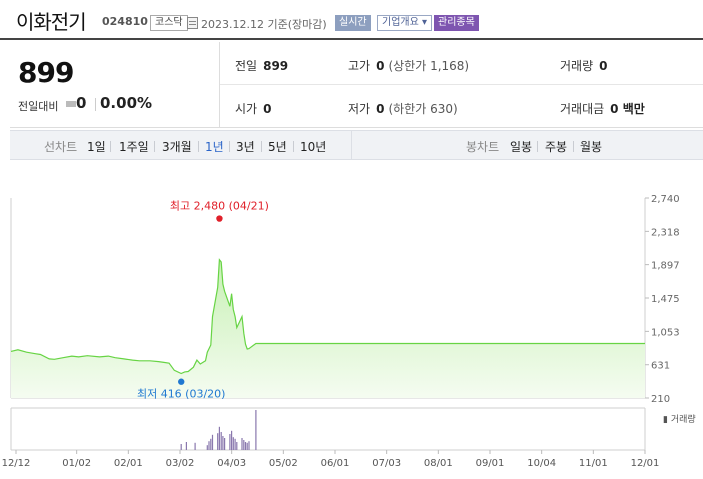 This screenshot has height=479, width=703. Describe the element at coordinates (438, 463) in the screenshot. I see `x-tick-label: 08/01` at that location.